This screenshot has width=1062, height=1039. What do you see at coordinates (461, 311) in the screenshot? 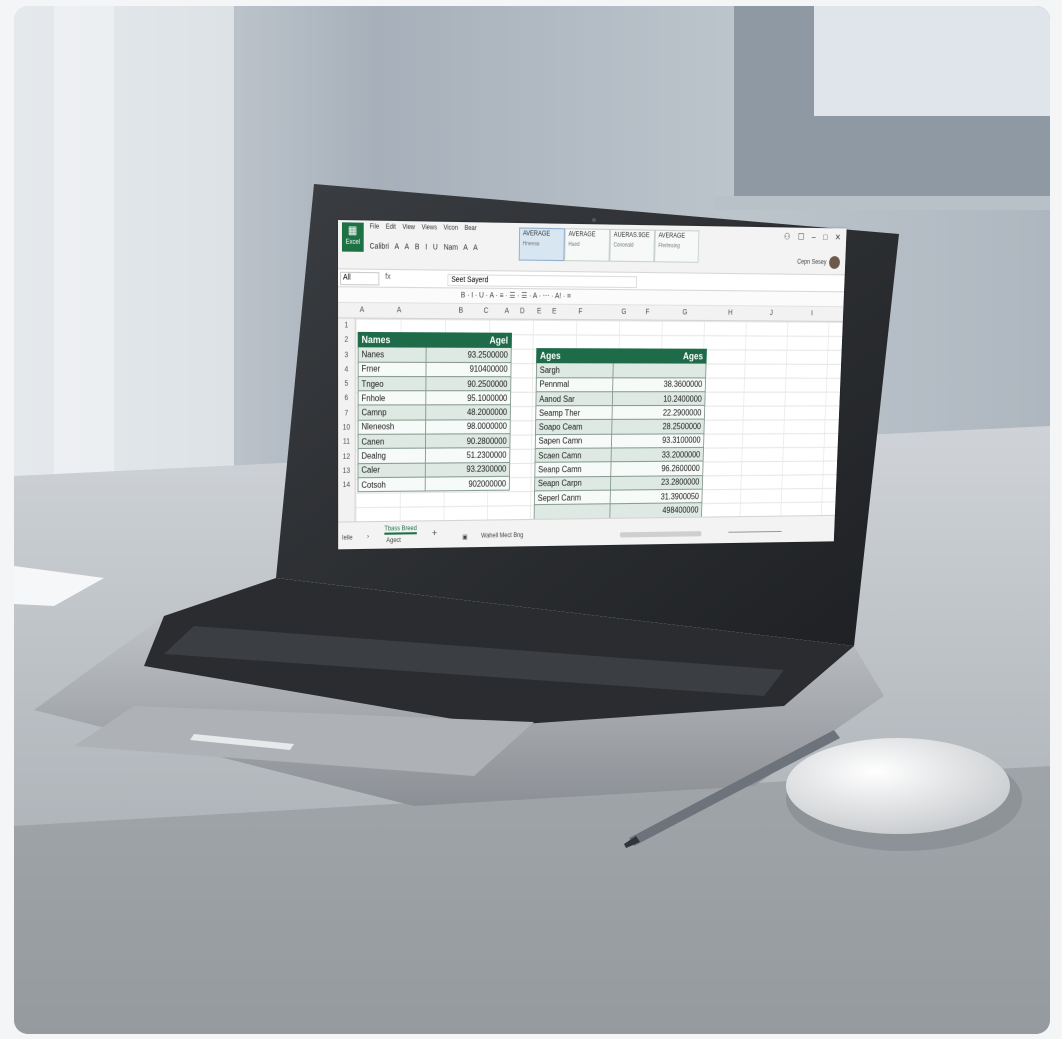
I see `column-header: B` at bounding box center [461, 311].